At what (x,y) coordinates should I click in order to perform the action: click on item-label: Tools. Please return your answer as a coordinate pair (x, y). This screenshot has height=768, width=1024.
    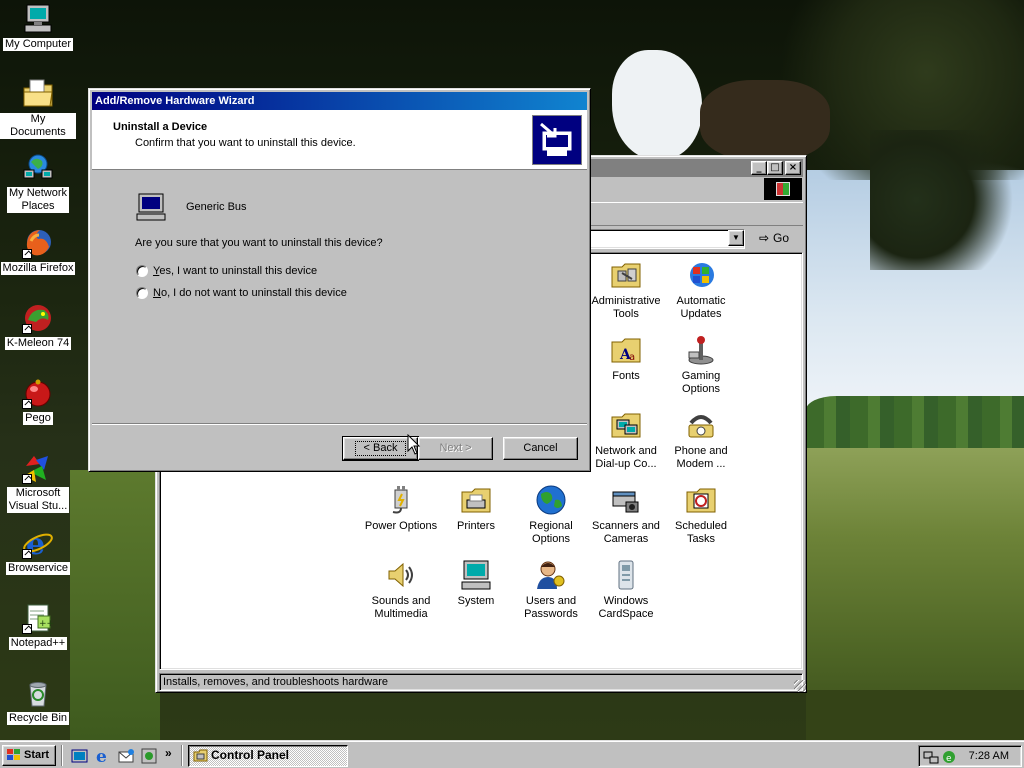
    Looking at the image, I should click on (626, 314).